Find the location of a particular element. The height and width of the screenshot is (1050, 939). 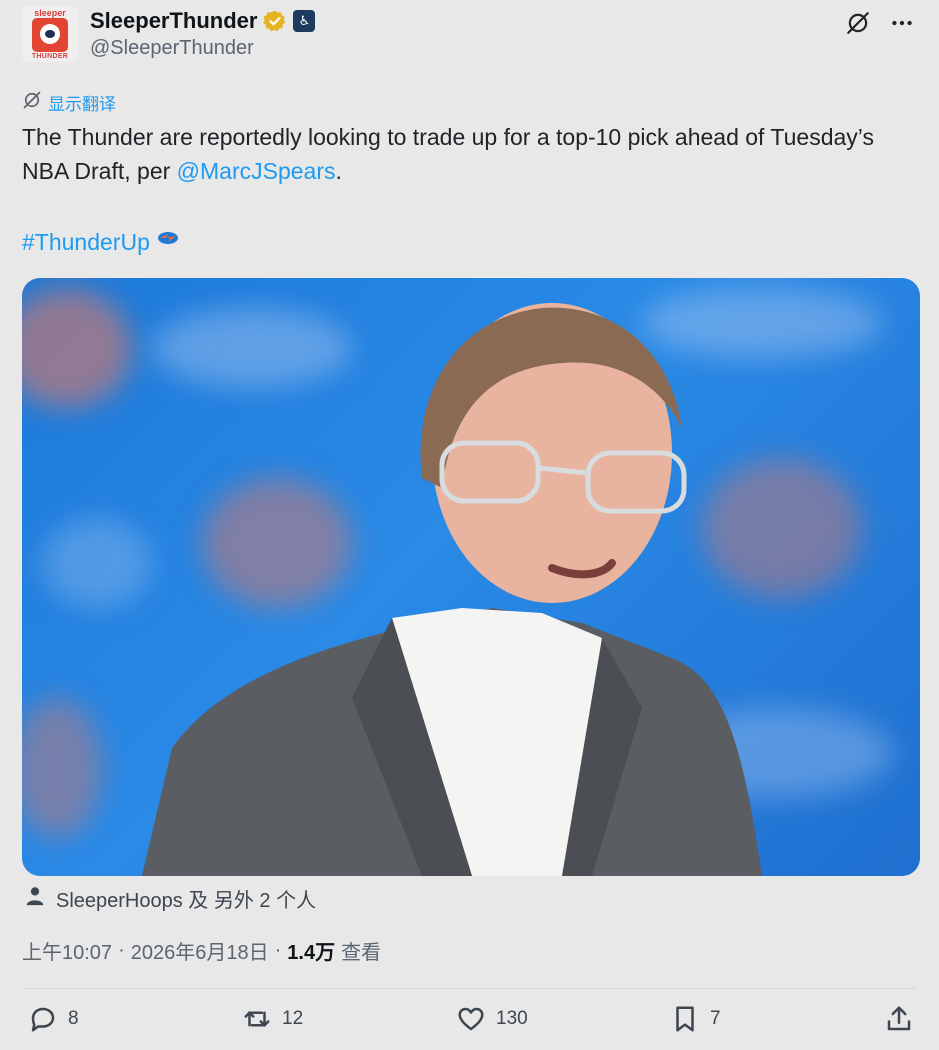

reply-button: 8 is located at coordinates (53, 1019).